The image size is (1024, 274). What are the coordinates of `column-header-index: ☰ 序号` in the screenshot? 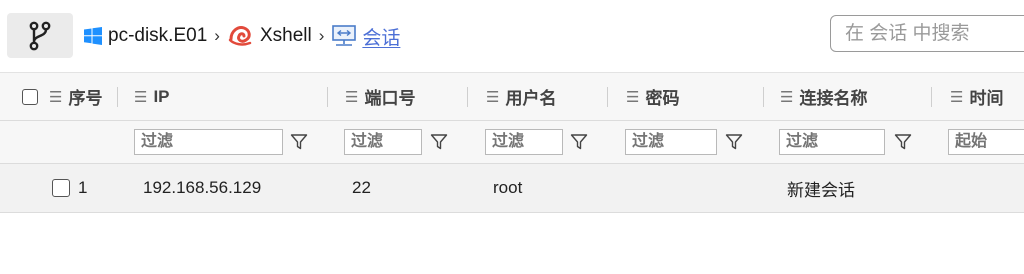 It's located at (75, 96).